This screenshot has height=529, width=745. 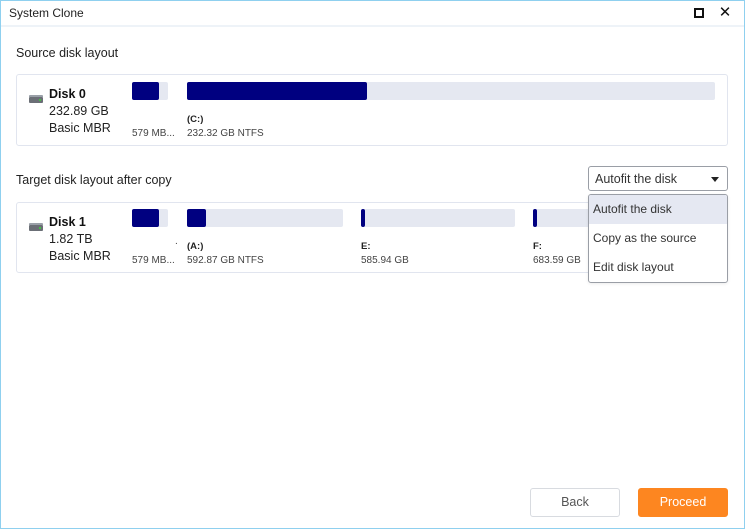 I want to click on disk-name: Disk 0, so click(x=67, y=94).